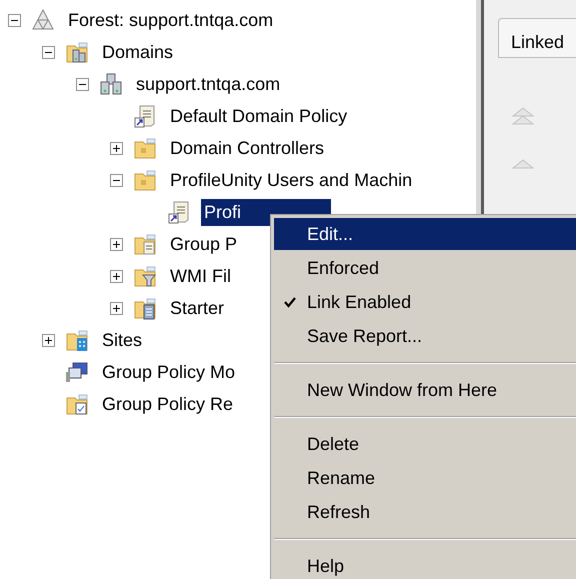  I want to click on folder-funnel-icon, so click(145, 276).